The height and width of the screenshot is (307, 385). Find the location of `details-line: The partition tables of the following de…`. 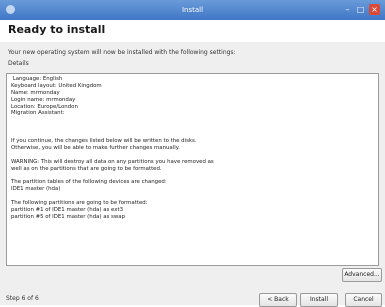

details-line: The partition tables of the following de… is located at coordinates (89, 182).